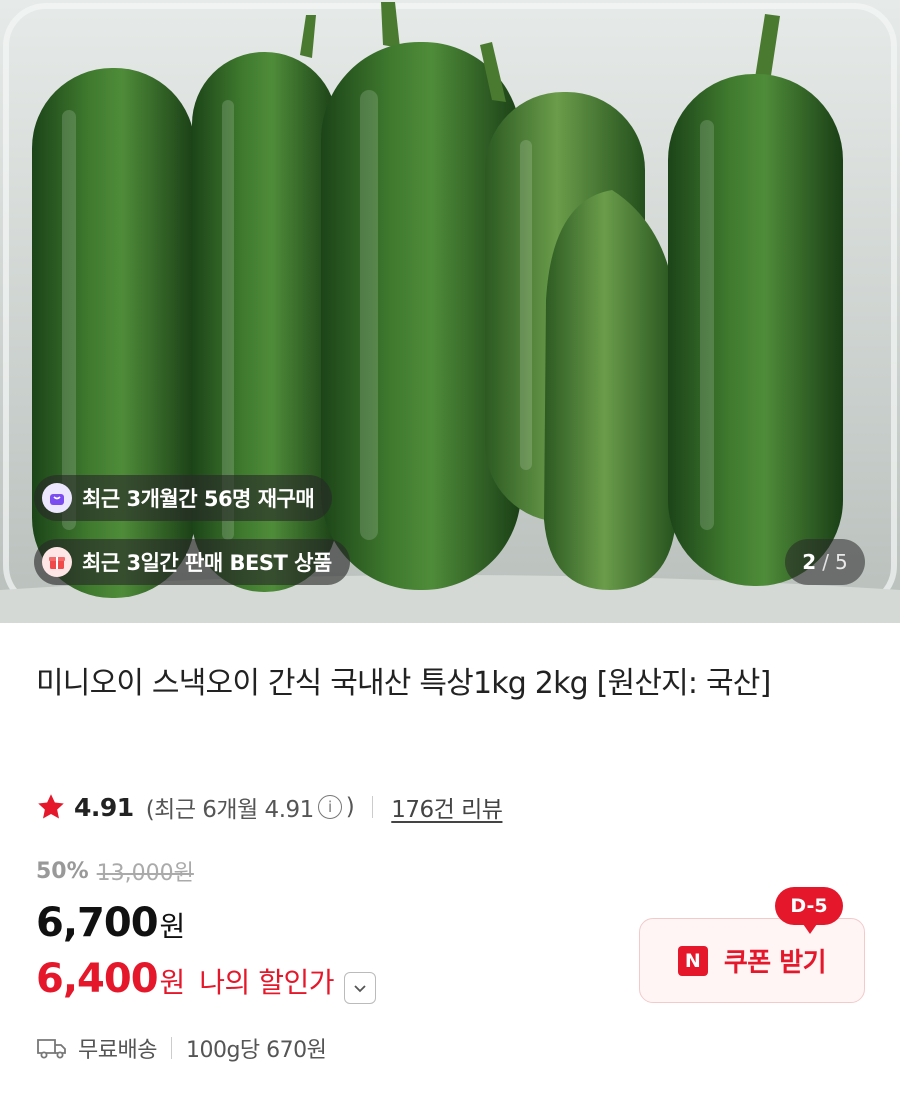  I want to click on recent-rating-close: ), so click(350, 807).